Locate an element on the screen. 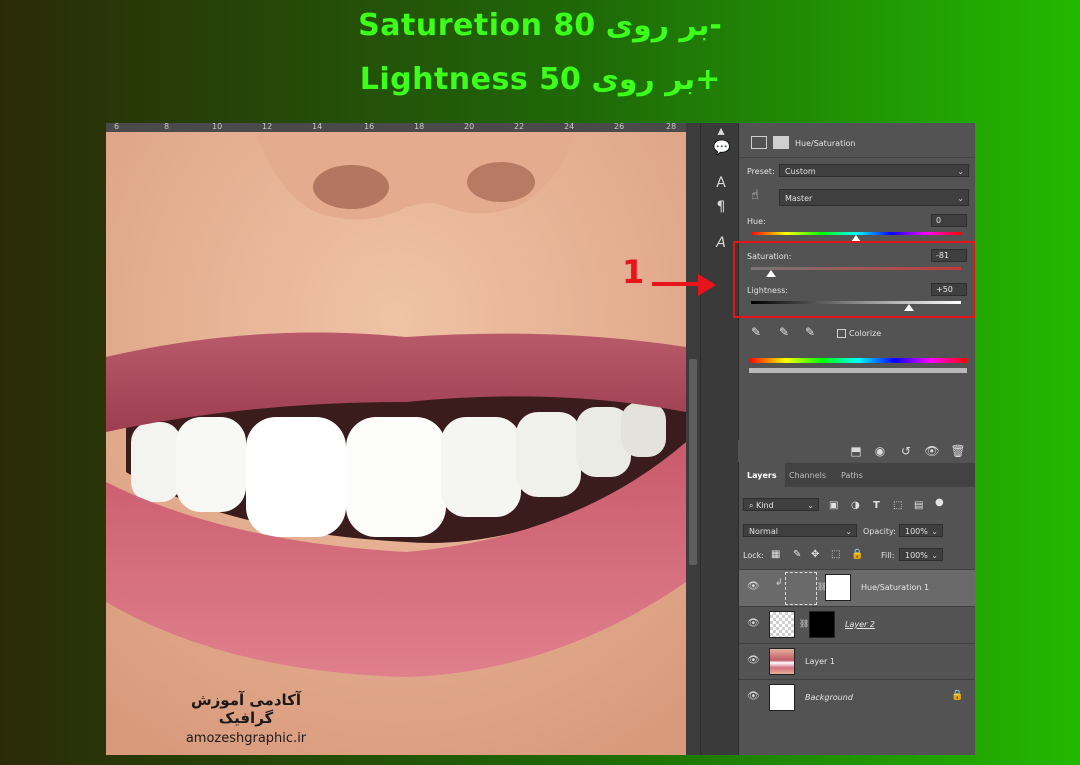 Image resolution: width=1080 pixels, height=765 pixels. ruler-tick: 10 is located at coordinates (217, 127).